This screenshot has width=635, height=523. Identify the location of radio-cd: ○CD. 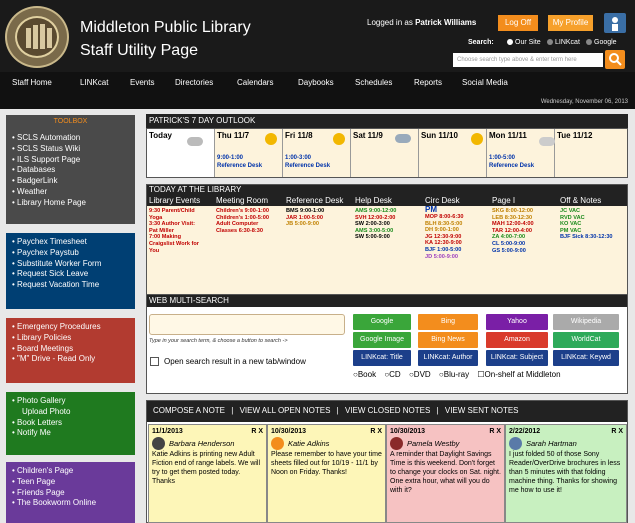
(392, 374).